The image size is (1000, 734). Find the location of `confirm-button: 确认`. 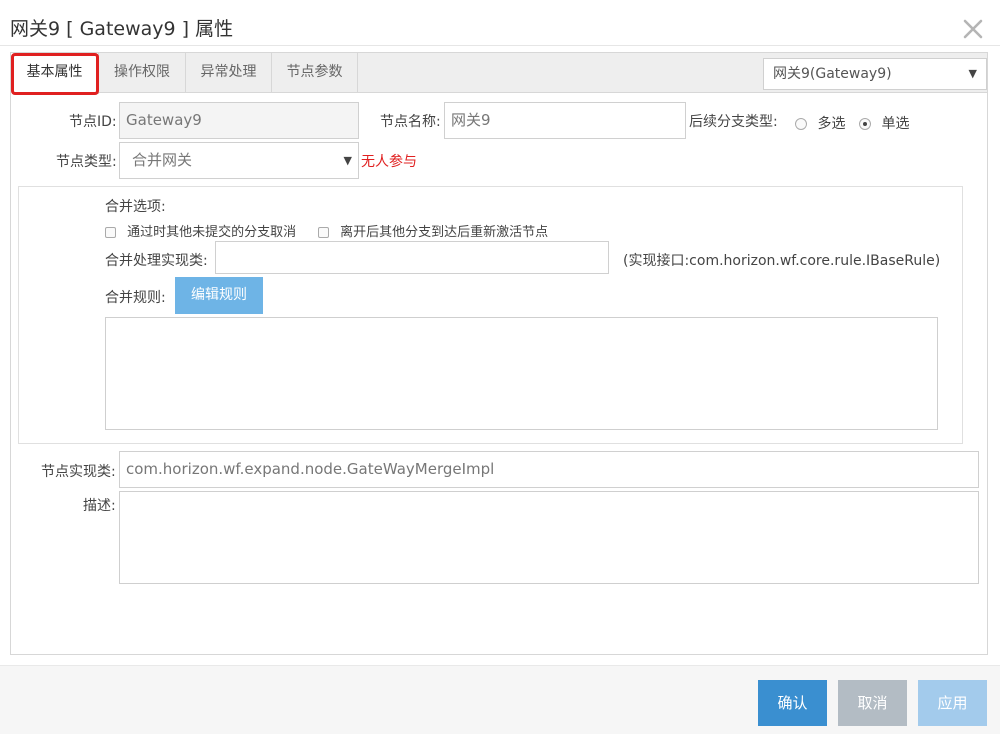

confirm-button: 确认 is located at coordinates (792, 703).